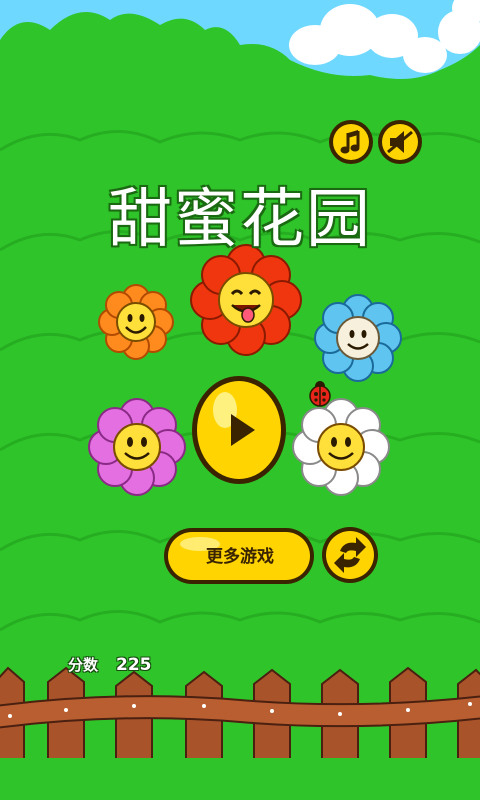 Image resolution: width=480 pixels, height=800 pixels. Describe the element at coordinates (239, 430) in the screenshot. I see `play-button` at that location.